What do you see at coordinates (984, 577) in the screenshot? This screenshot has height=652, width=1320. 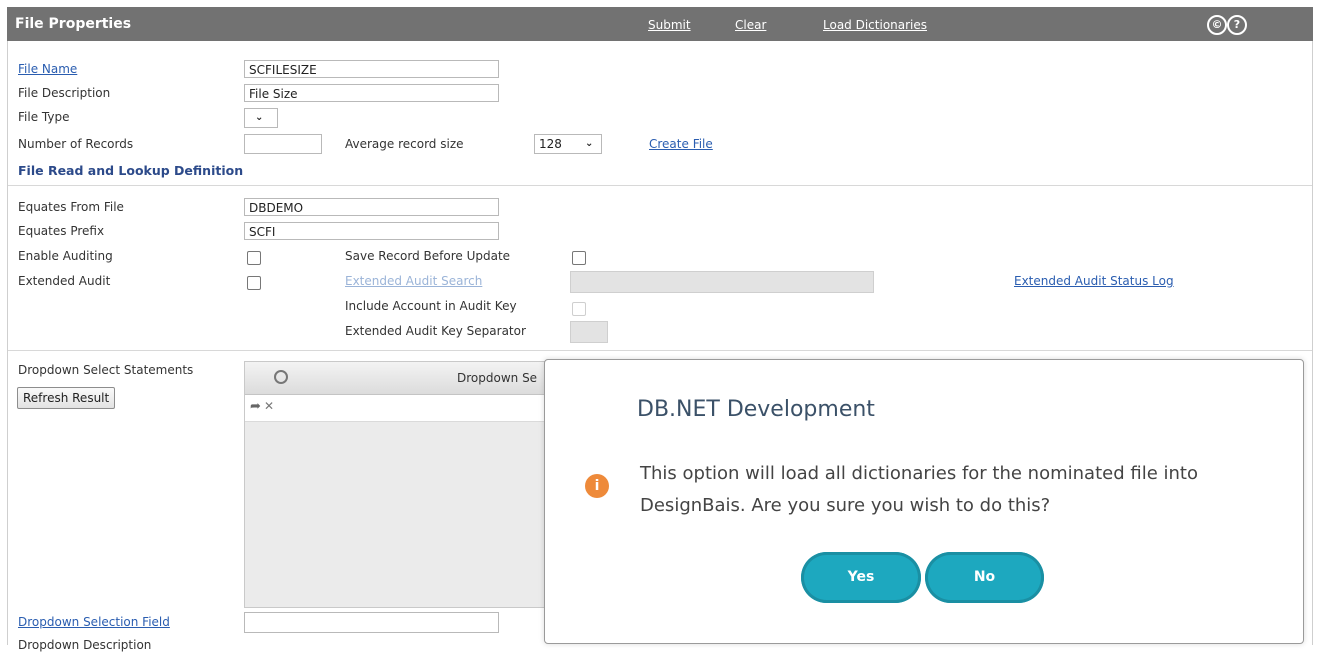 I see `no-button: No` at bounding box center [984, 577].